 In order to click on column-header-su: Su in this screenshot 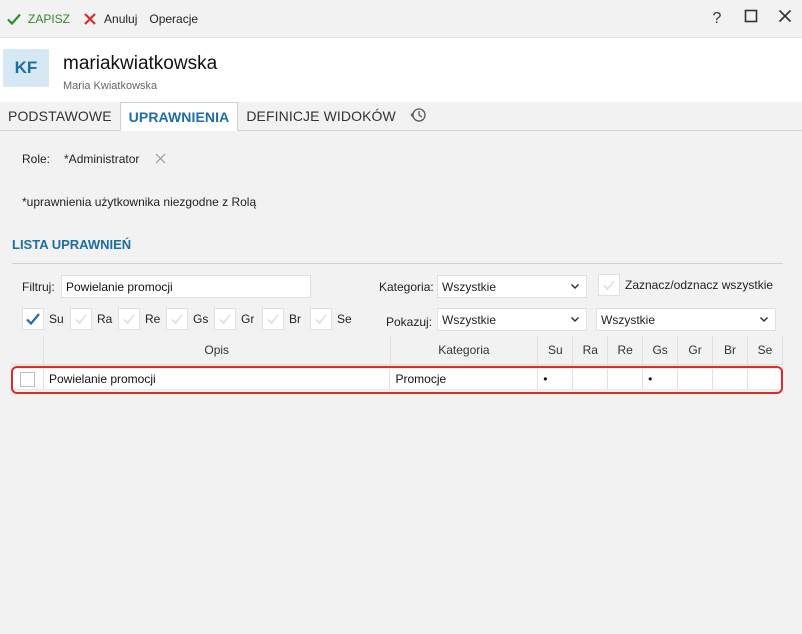, I will do `click(556, 350)`.